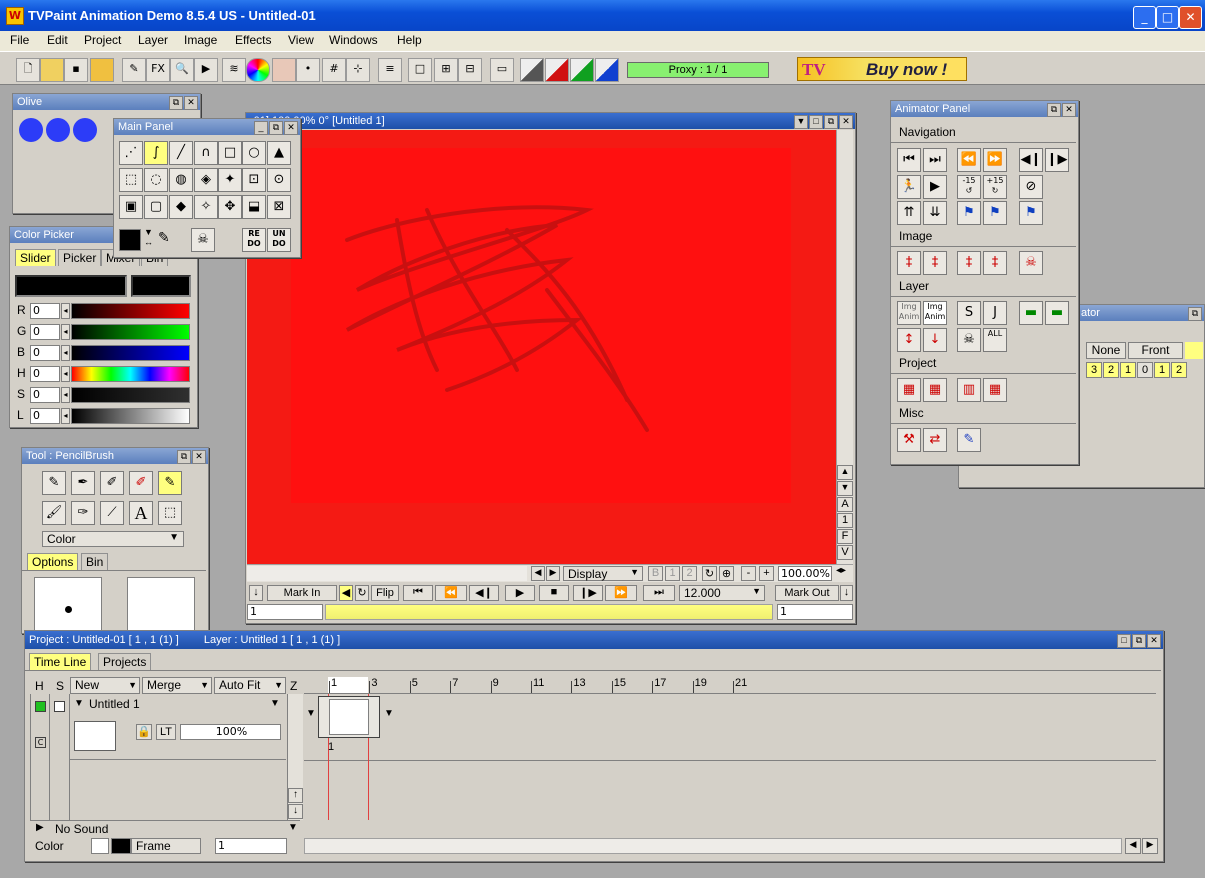  Describe the element at coordinates (655, 573) in the screenshot. I see `b-button: B` at that location.